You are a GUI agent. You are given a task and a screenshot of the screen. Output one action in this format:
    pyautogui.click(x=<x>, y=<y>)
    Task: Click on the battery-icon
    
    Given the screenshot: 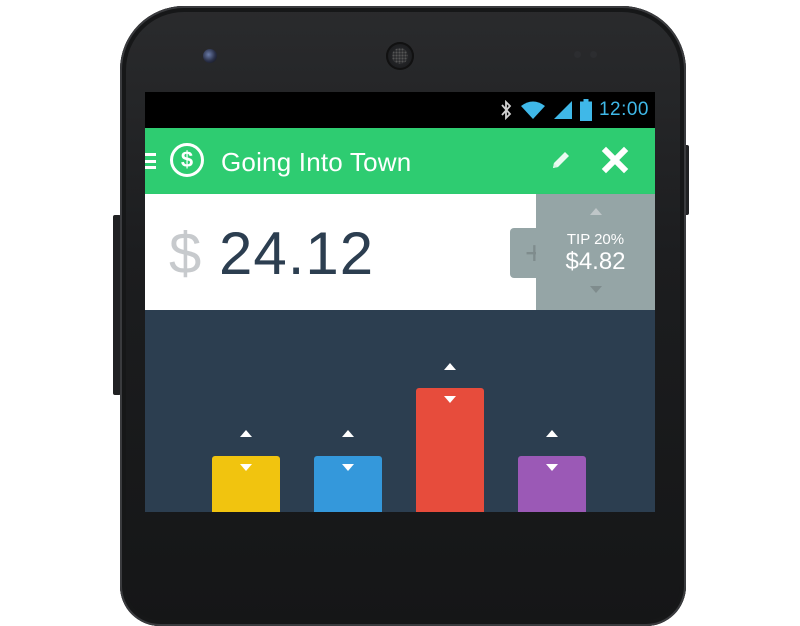 What is the action you would take?
    pyautogui.click(x=585, y=110)
    